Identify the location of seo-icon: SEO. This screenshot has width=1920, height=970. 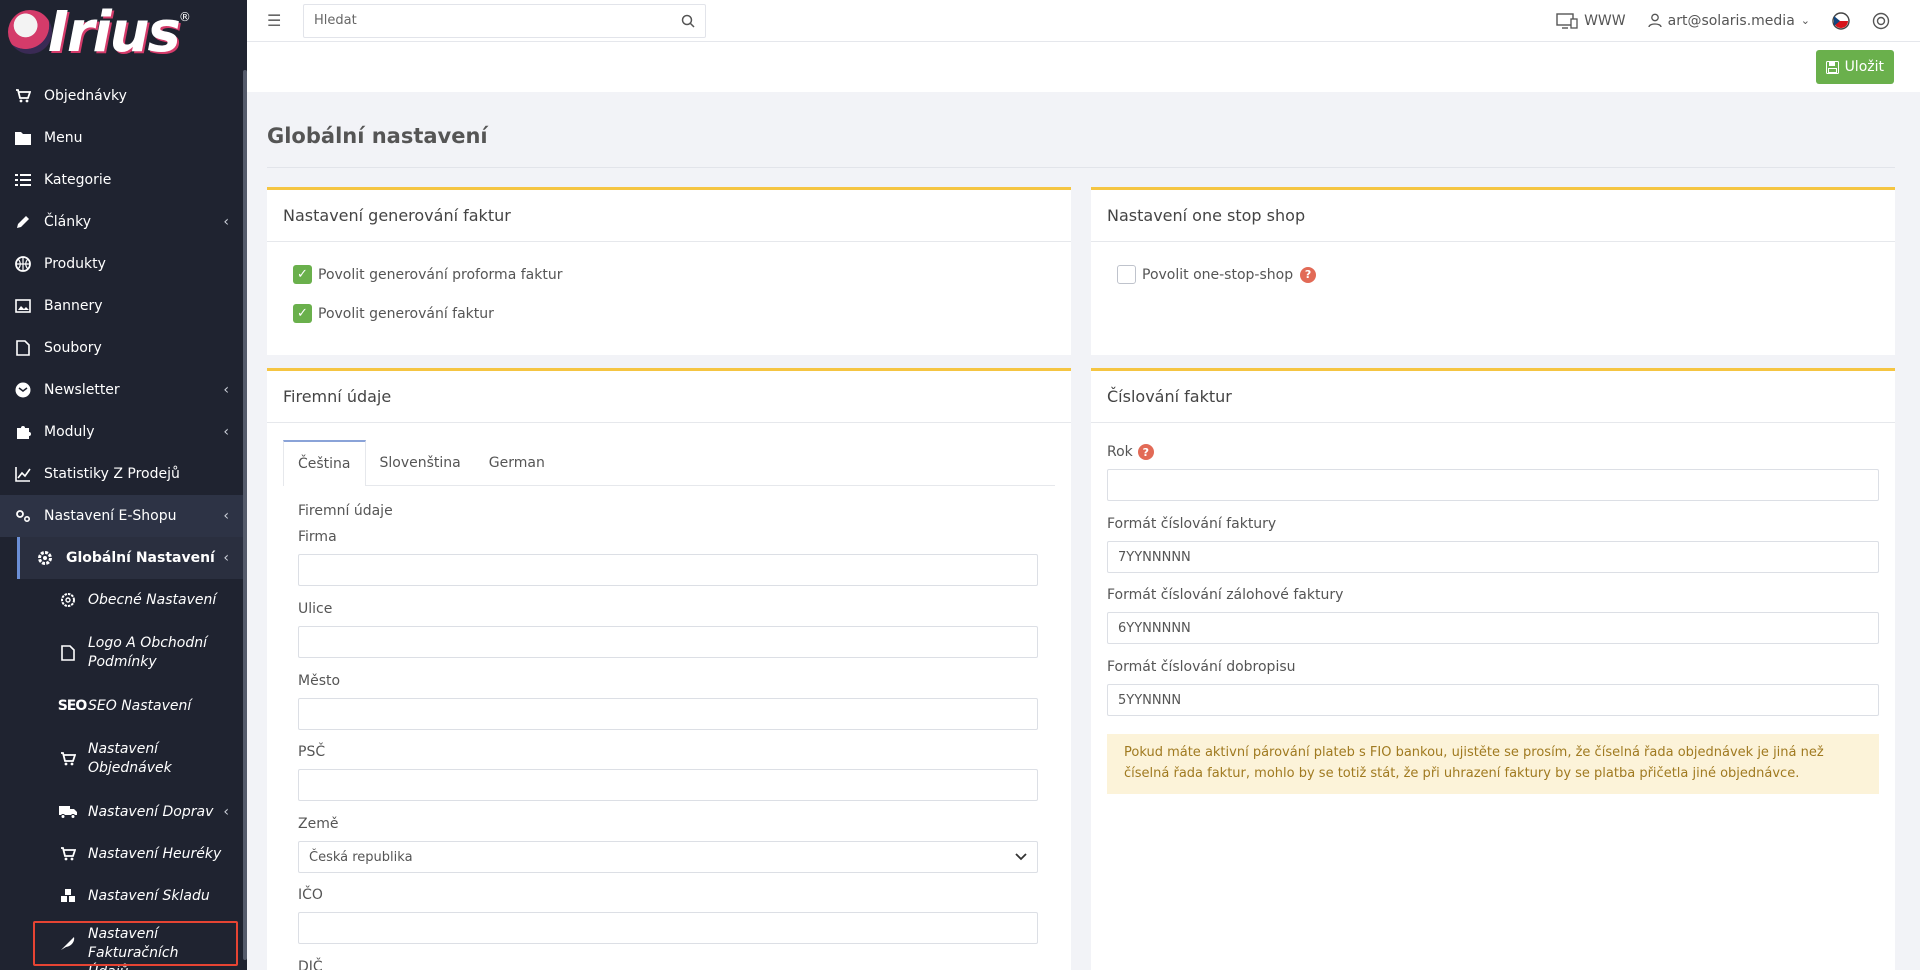
(72, 706).